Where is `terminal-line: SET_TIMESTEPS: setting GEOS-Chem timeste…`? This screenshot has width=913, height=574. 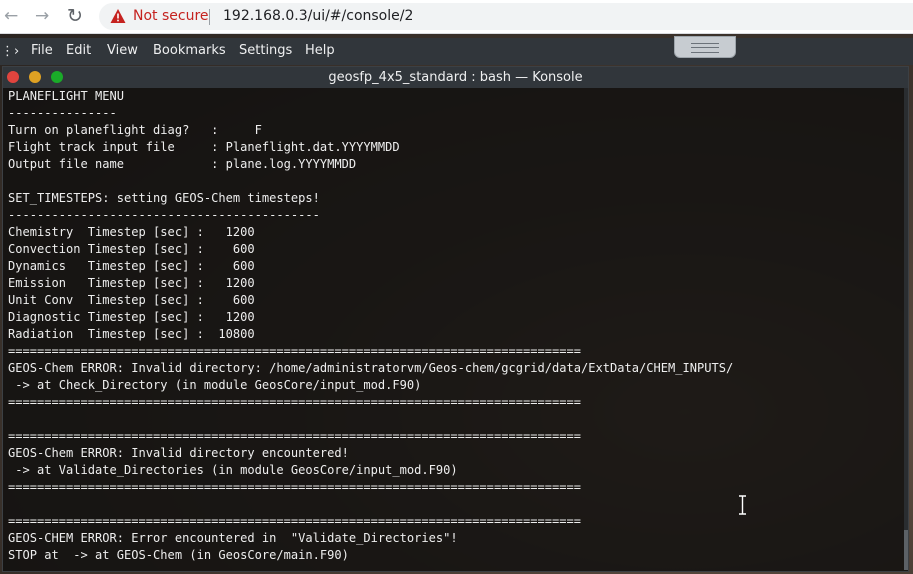
terminal-line: SET_TIMESTEPS: setting GEOS-Chem timeste… is located at coordinates (164, 198).